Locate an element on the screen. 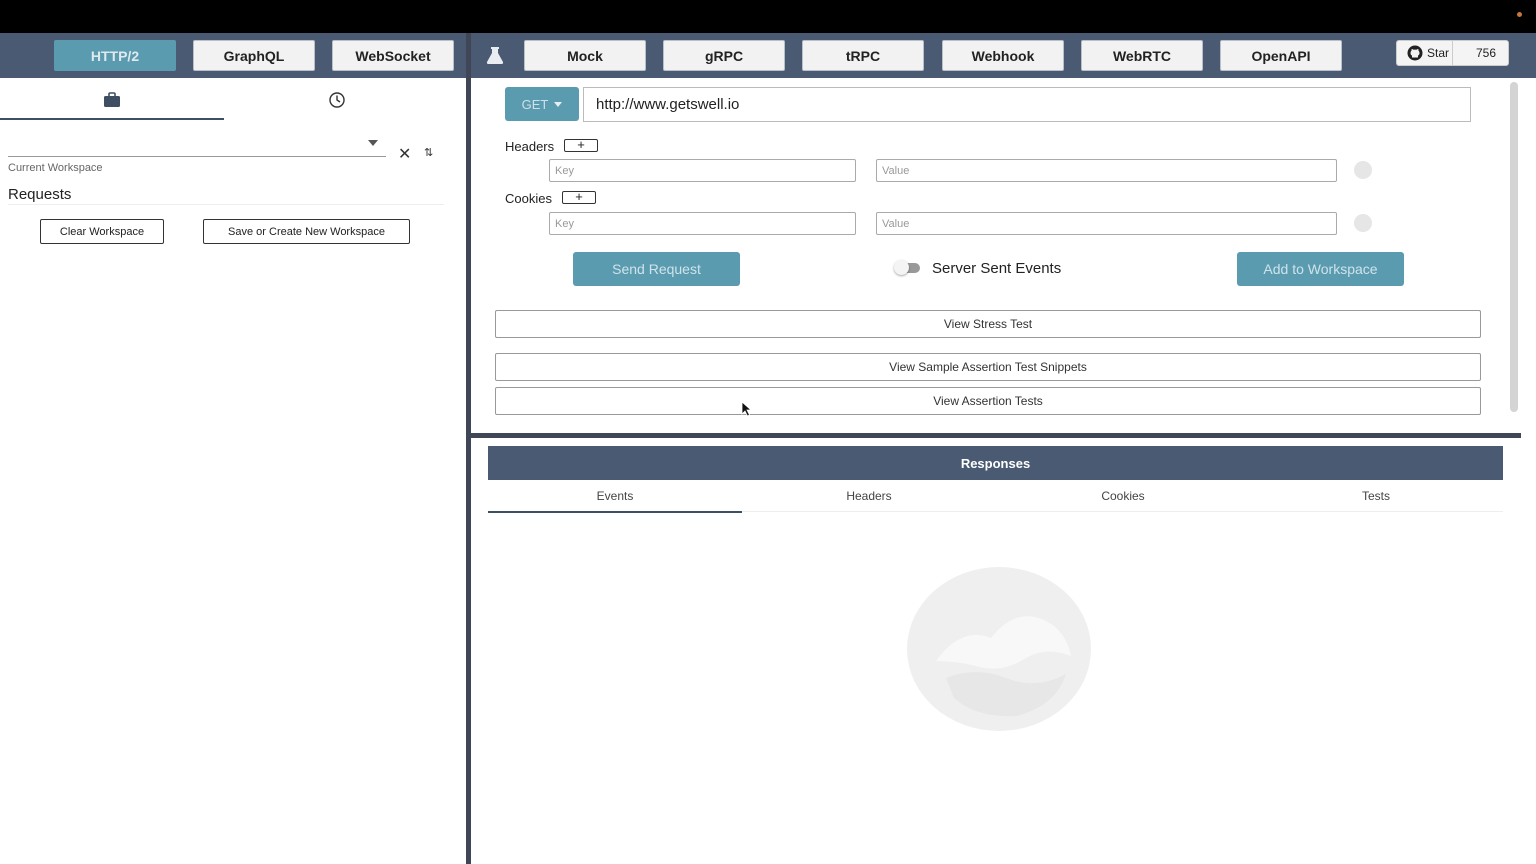 The height and width of the screenshot is (864, 1536). vertical-pane-divider is located at coordinates (468, 448).